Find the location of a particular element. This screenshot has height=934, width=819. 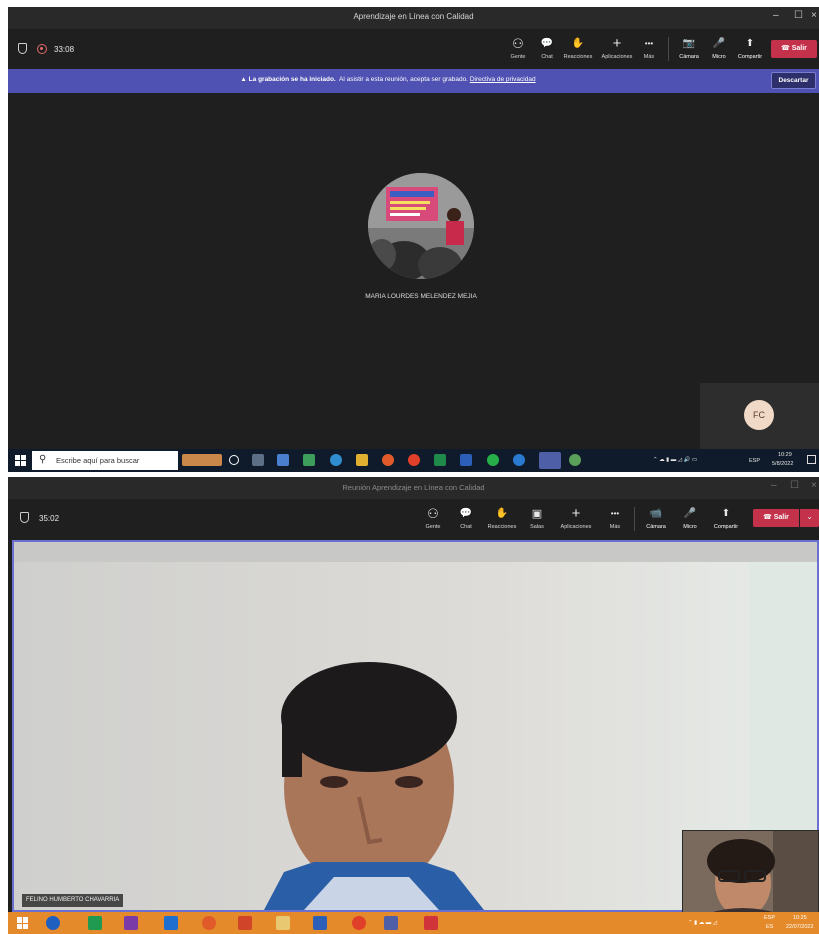

windows-taskbar: ⌃ ▮ ☁ ▬ ◿ ESP ES 10:25 22/07/2022 is located at coordinates (413, 923).